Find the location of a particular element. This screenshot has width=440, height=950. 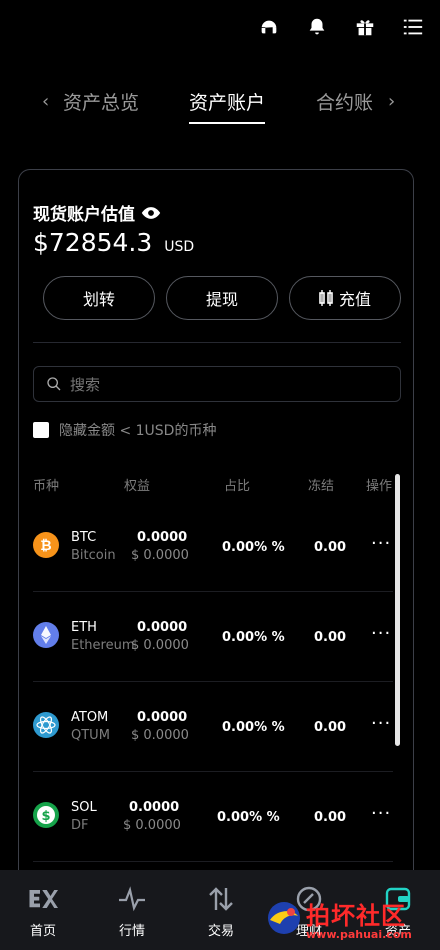

transfer-label: 划转 is located at coordinates (98, 299).